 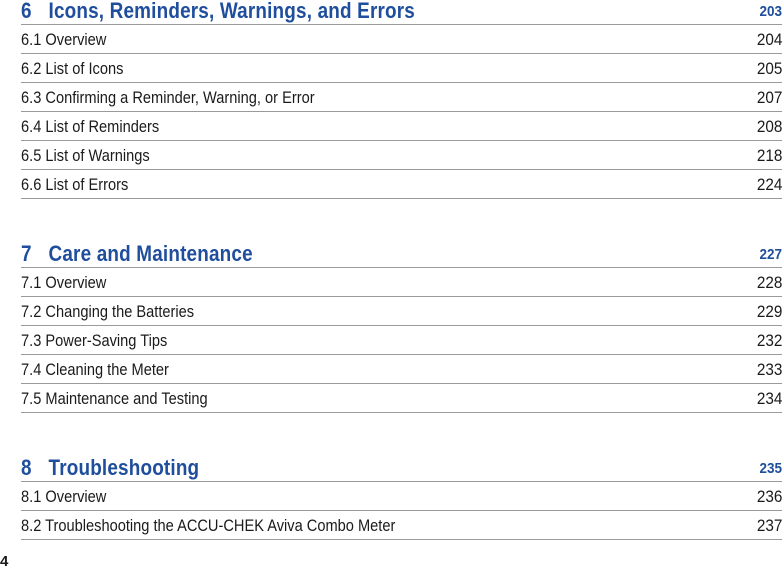 What do you see at coordinates (769, 155) in the screenshot?
I see `entry-page-number: 218` at bounding box center [769, 155].